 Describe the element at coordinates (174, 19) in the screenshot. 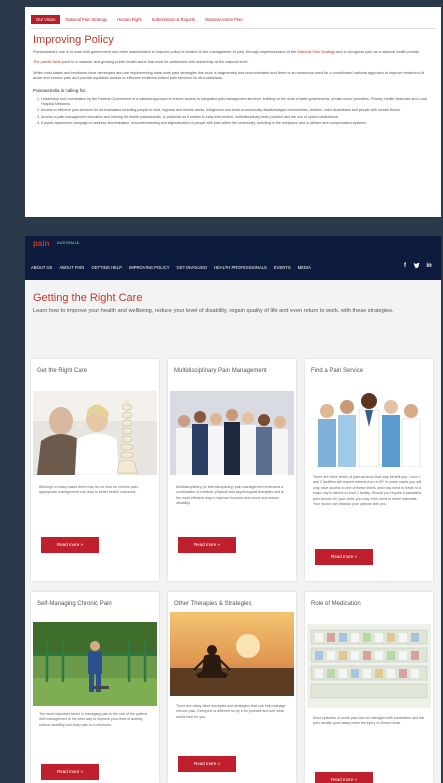

I see `tab-submissions-reports: Submissions & Reports` at that location.